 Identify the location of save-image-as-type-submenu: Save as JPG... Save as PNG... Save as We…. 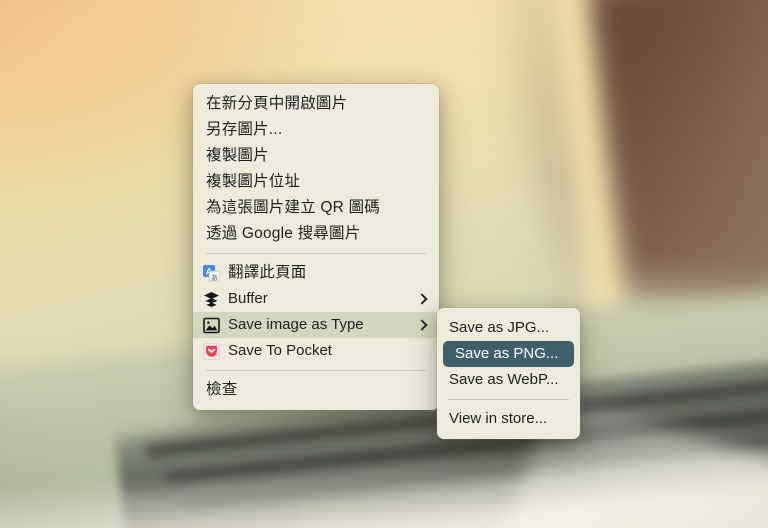
(508, 373).